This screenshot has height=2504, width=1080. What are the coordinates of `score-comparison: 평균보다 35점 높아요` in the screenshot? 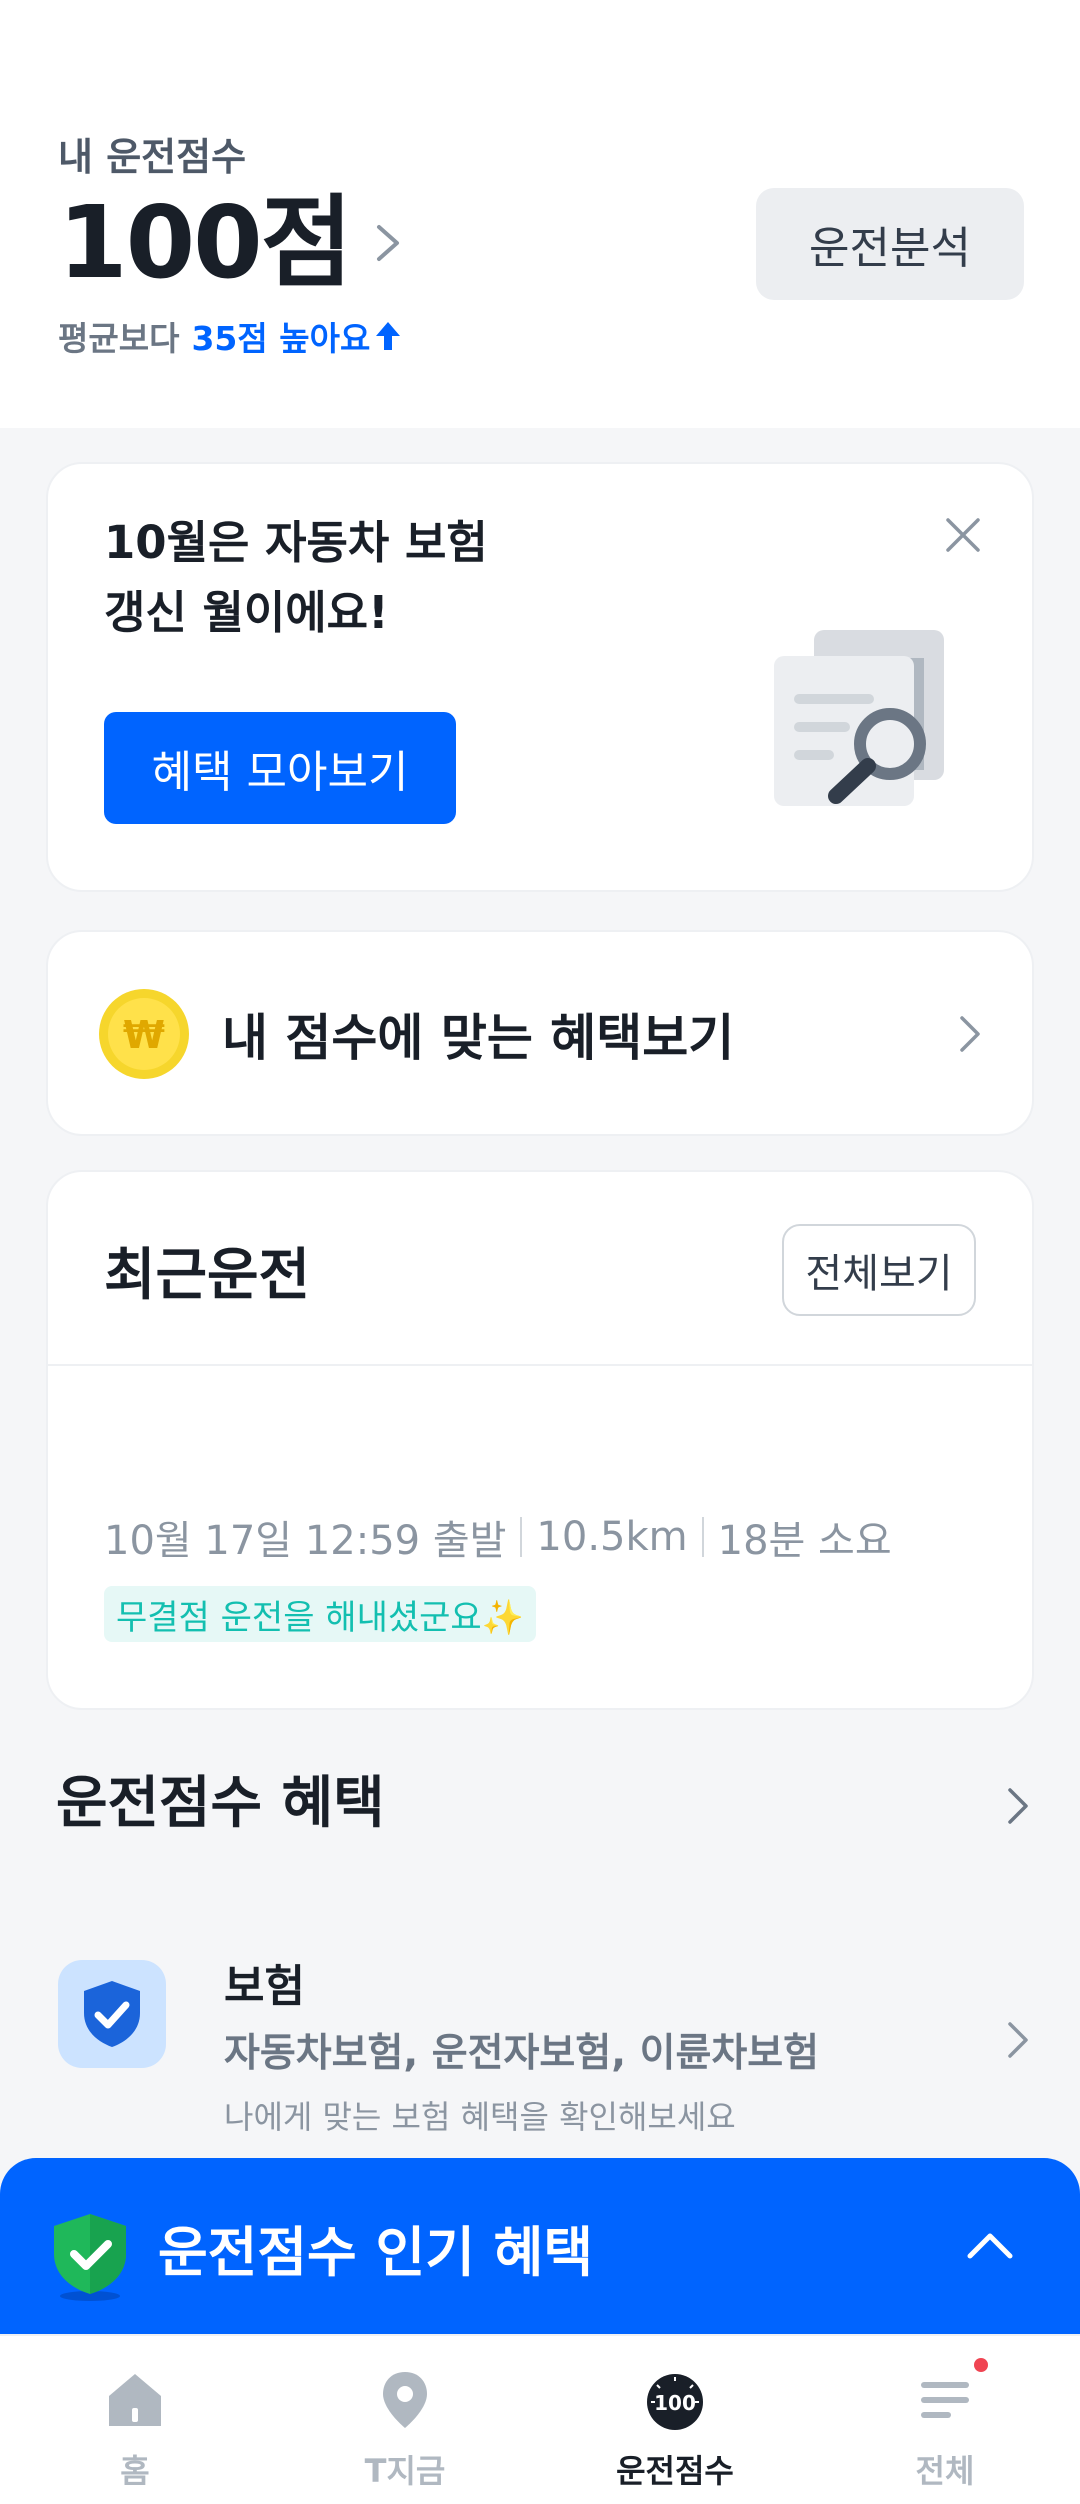 It's located at (230, 336).